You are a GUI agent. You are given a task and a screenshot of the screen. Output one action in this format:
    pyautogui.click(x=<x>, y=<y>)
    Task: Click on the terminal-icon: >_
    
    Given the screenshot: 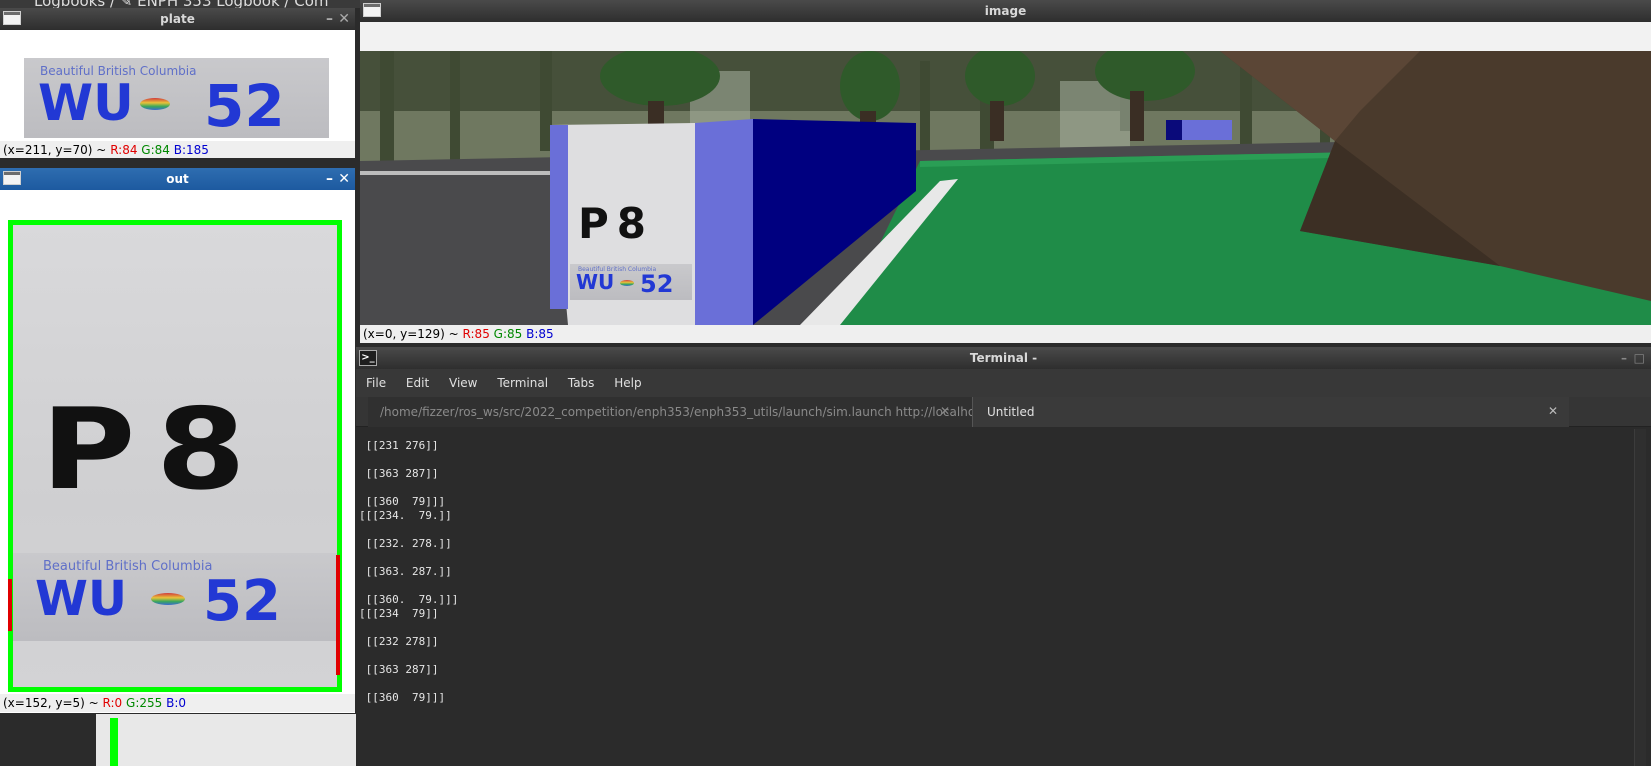 What is the action you would take?
    pyautogui.click(x=368, y=358)
    